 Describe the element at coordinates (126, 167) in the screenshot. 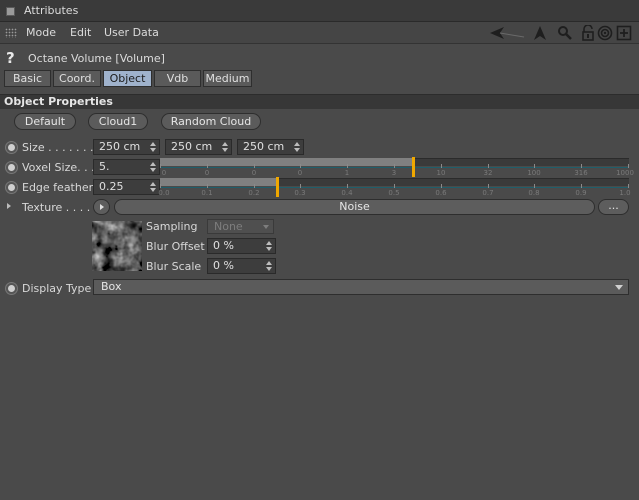

I see `voxel-size-field: 5.` at that location.